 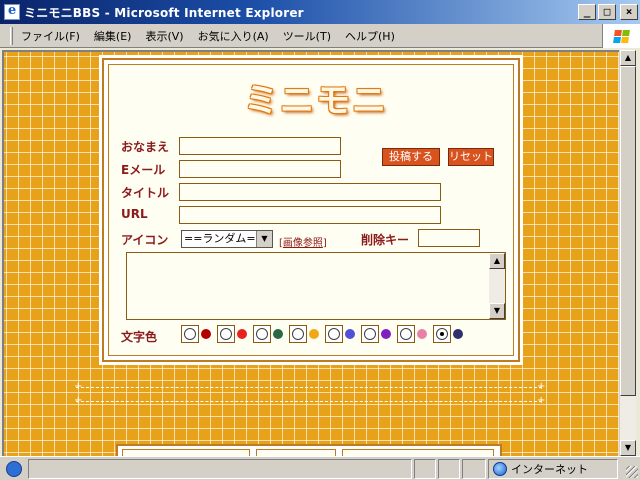 I want to click on status-text-pane, so click(x=220, y=469).